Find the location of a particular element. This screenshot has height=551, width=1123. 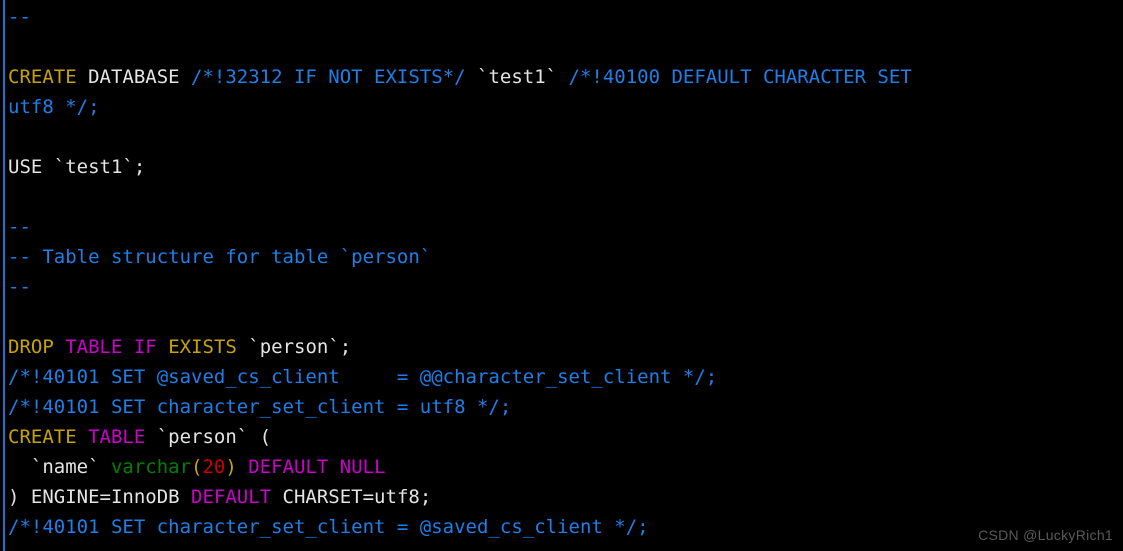

code-token-kw: EXISTS is located at coordinates (202, 347).